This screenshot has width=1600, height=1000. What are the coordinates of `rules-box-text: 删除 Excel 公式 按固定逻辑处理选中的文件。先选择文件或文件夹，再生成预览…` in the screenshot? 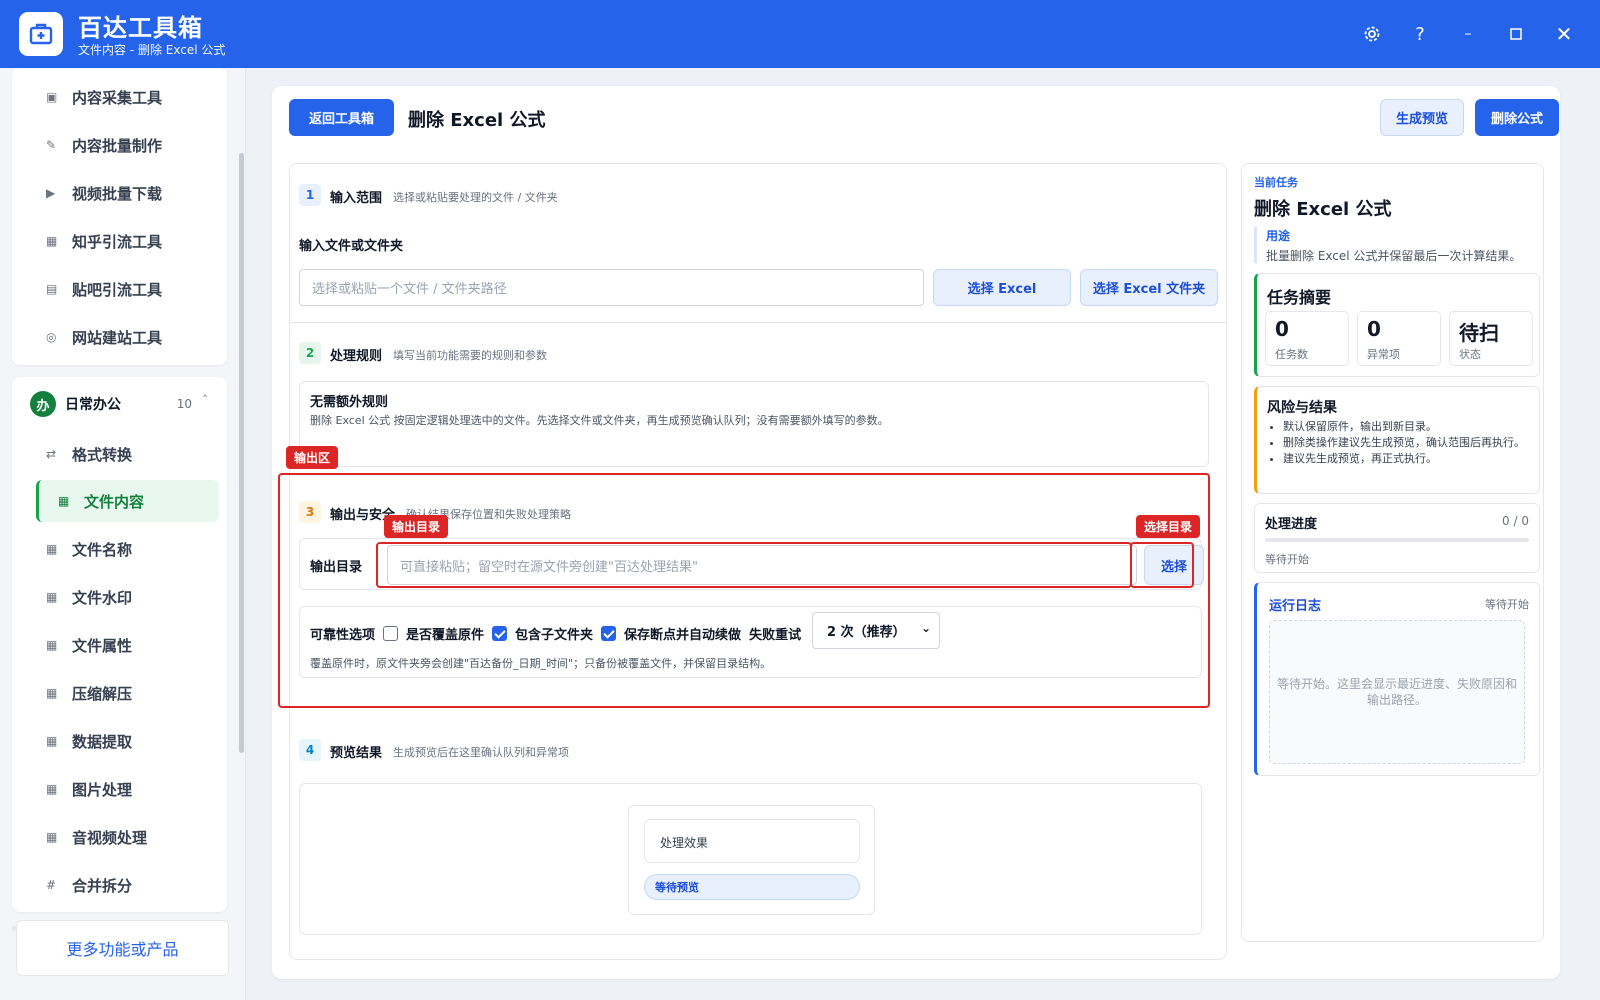 It's located at (599, 420).